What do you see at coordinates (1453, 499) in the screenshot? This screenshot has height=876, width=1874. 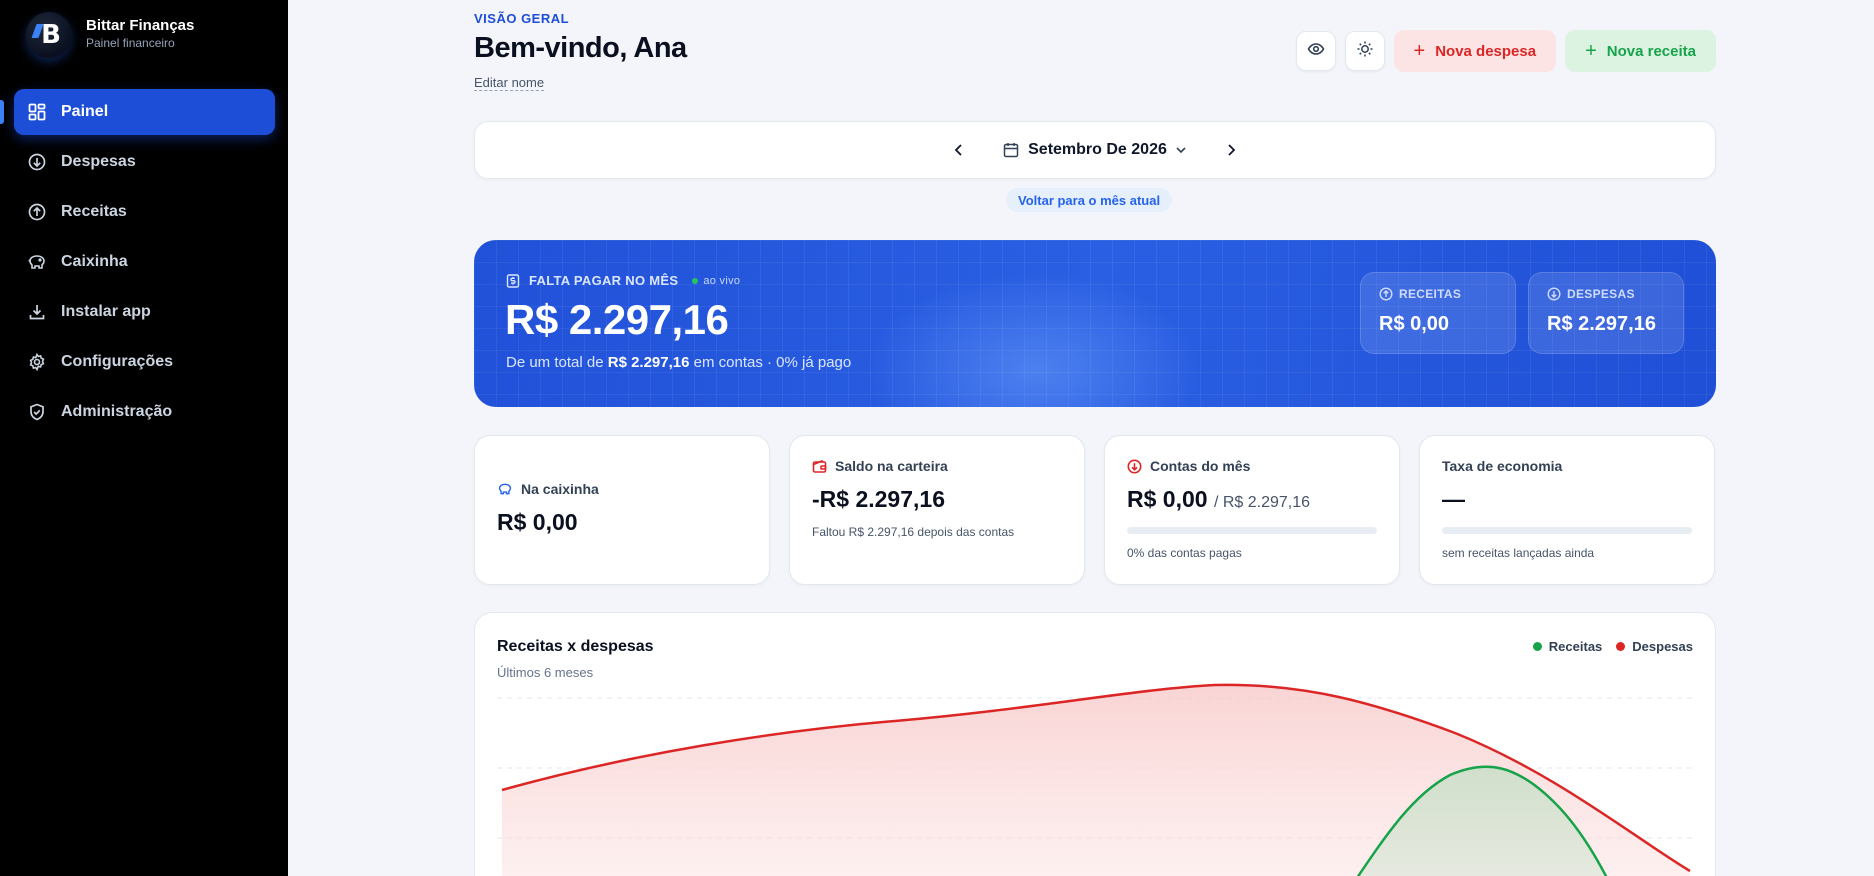 I see `stat-value: —` at bounding box center [1453, 499].